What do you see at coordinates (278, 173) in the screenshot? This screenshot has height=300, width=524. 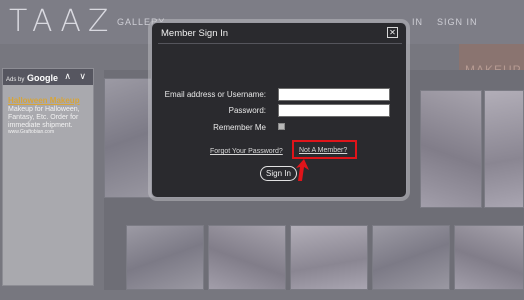 I see `sign-in-button: Sign In` at bounding box center [278, 173].